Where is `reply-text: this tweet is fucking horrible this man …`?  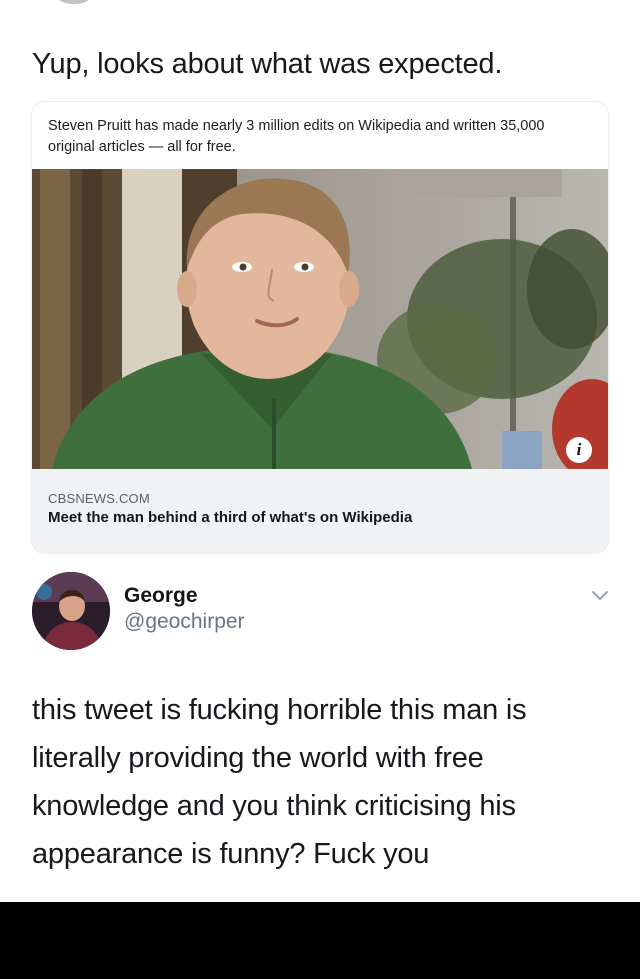
reply-text: this tweet is fucking horrible this man … is located at coordinates (279, 782).